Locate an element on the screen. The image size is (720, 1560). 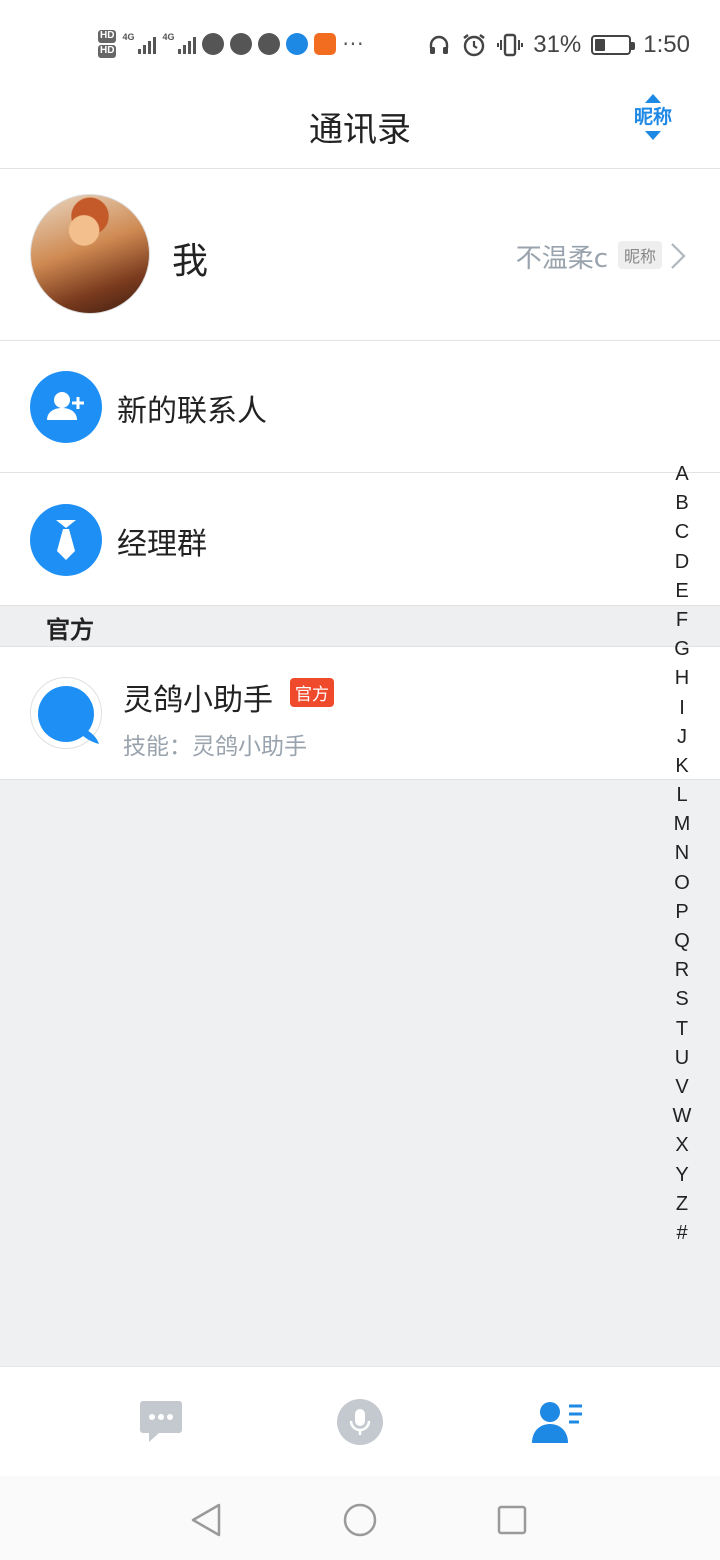
alarm-icon is located at coordinates (474, 45).